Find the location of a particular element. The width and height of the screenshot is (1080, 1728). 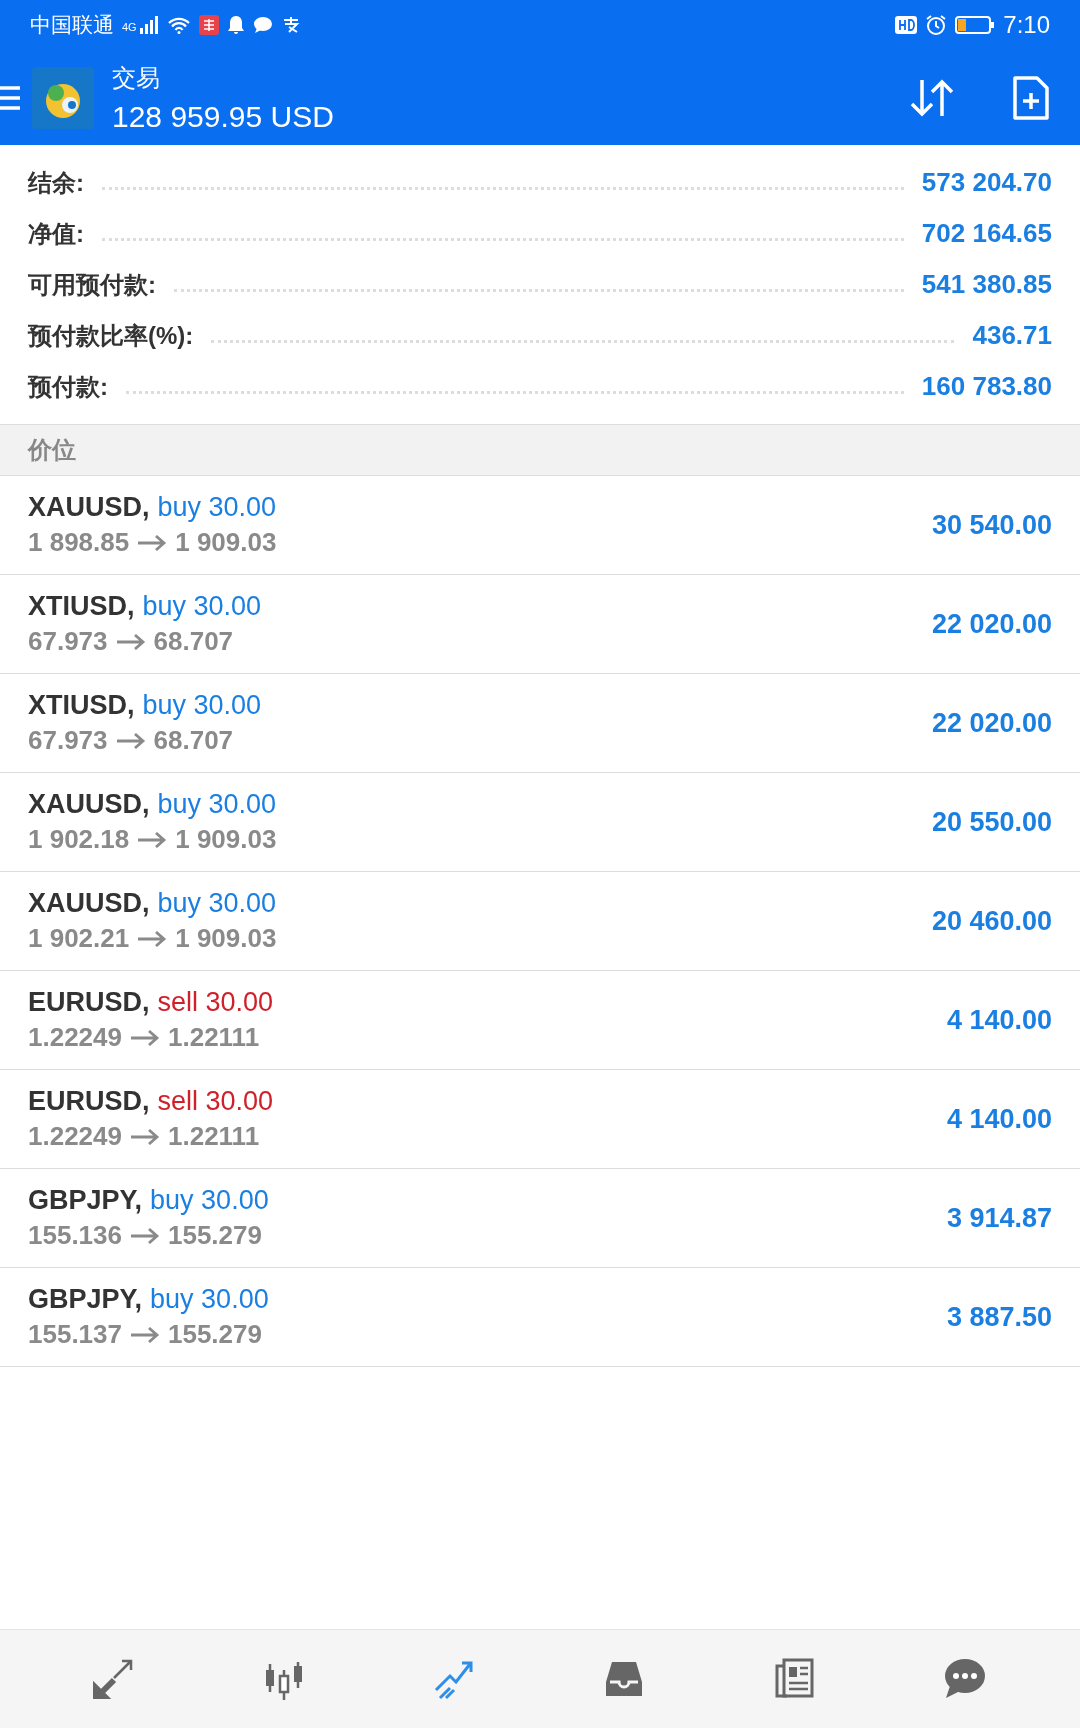

signal-icon is located at coordinates (148, 25).